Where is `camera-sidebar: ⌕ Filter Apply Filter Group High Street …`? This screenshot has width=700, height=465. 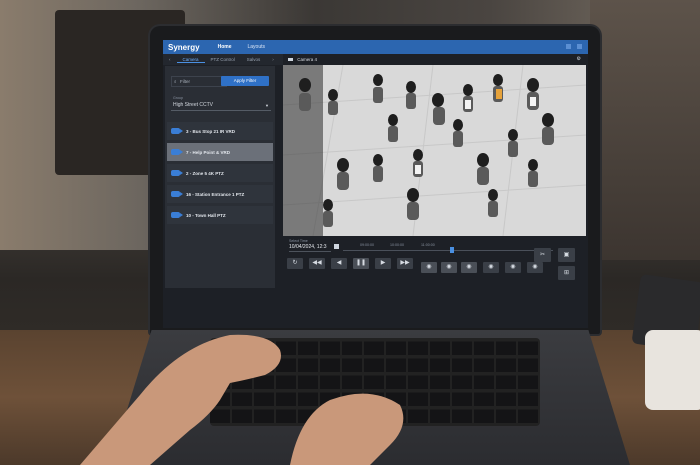 camera-sidebar: ⌕ Filter Apply Filter Group High Street … is located at coordinates (220, 177).